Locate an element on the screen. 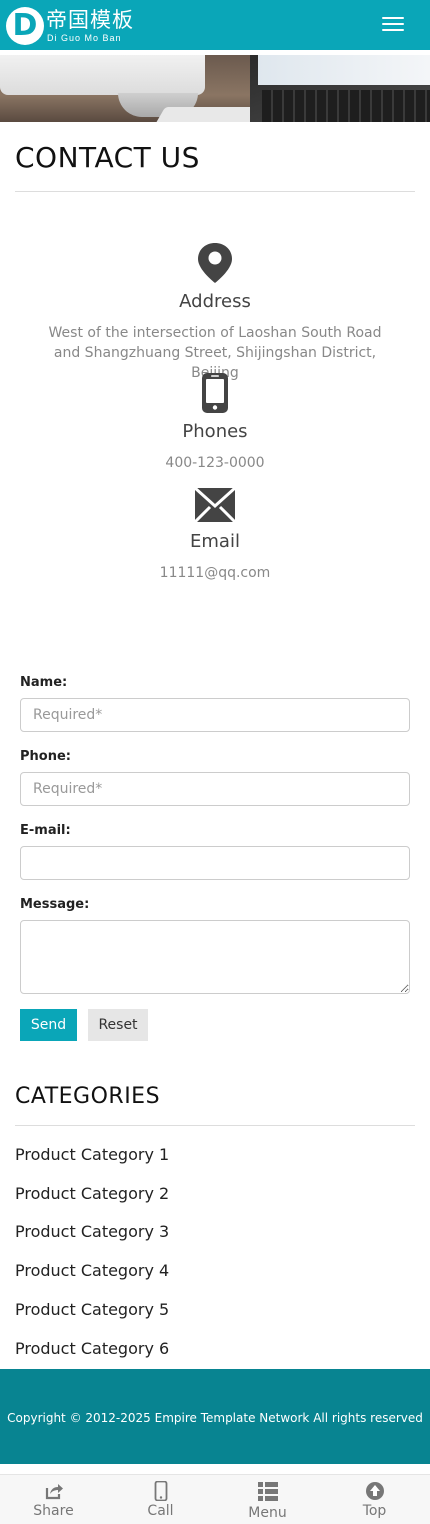 The width and height of the screenshot is (430, 1524). top-header-bar: D 帝国模板 Di Guo Mo Ban is located at coordinates (215, 25).